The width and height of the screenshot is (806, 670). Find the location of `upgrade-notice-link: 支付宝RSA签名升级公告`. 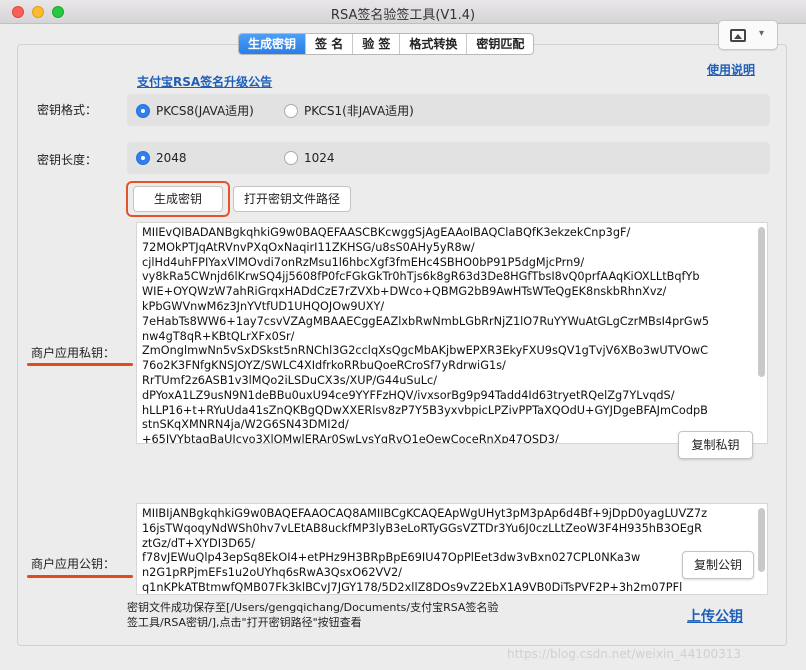

upgrade-notice-link: 支付宝RSA签名升级公告 is located at coordinates (204, 81).